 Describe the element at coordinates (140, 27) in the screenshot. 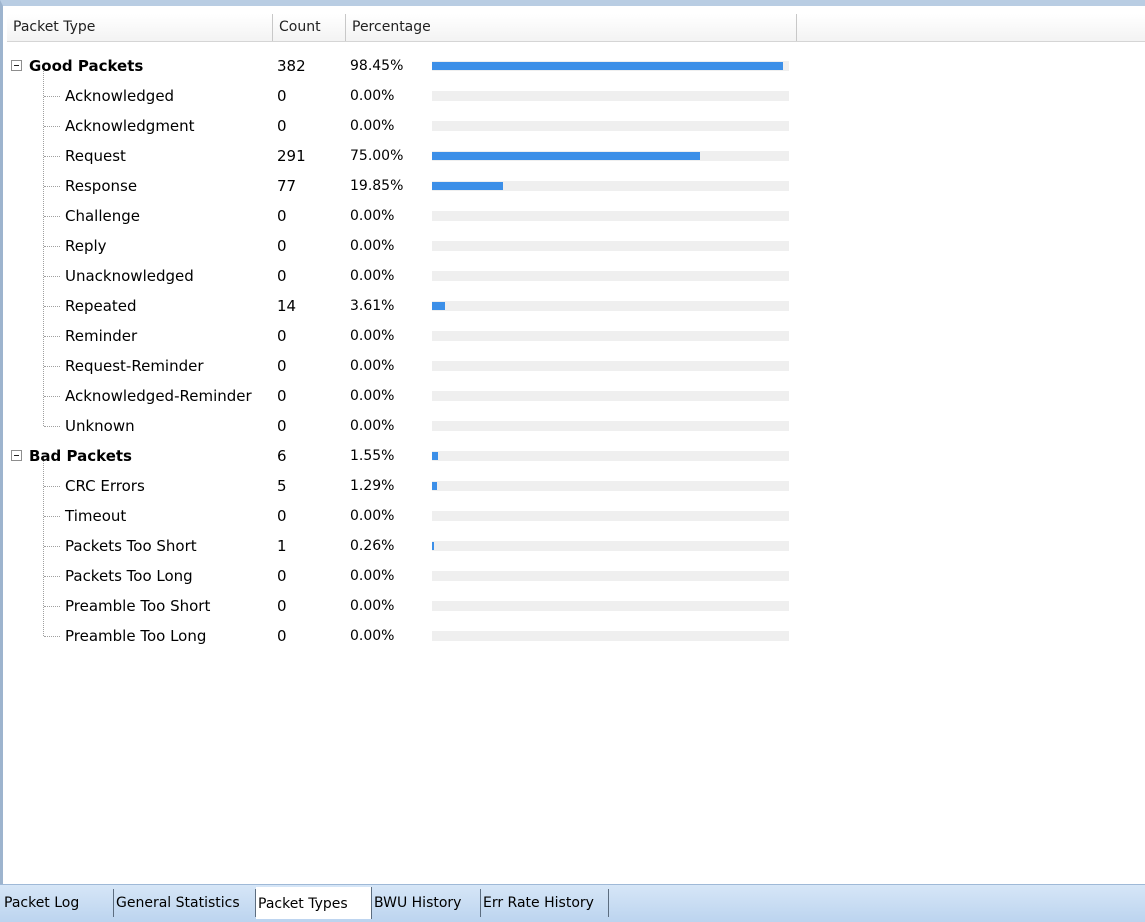

I see `column-header-packet-type: Packet Type` at that location.